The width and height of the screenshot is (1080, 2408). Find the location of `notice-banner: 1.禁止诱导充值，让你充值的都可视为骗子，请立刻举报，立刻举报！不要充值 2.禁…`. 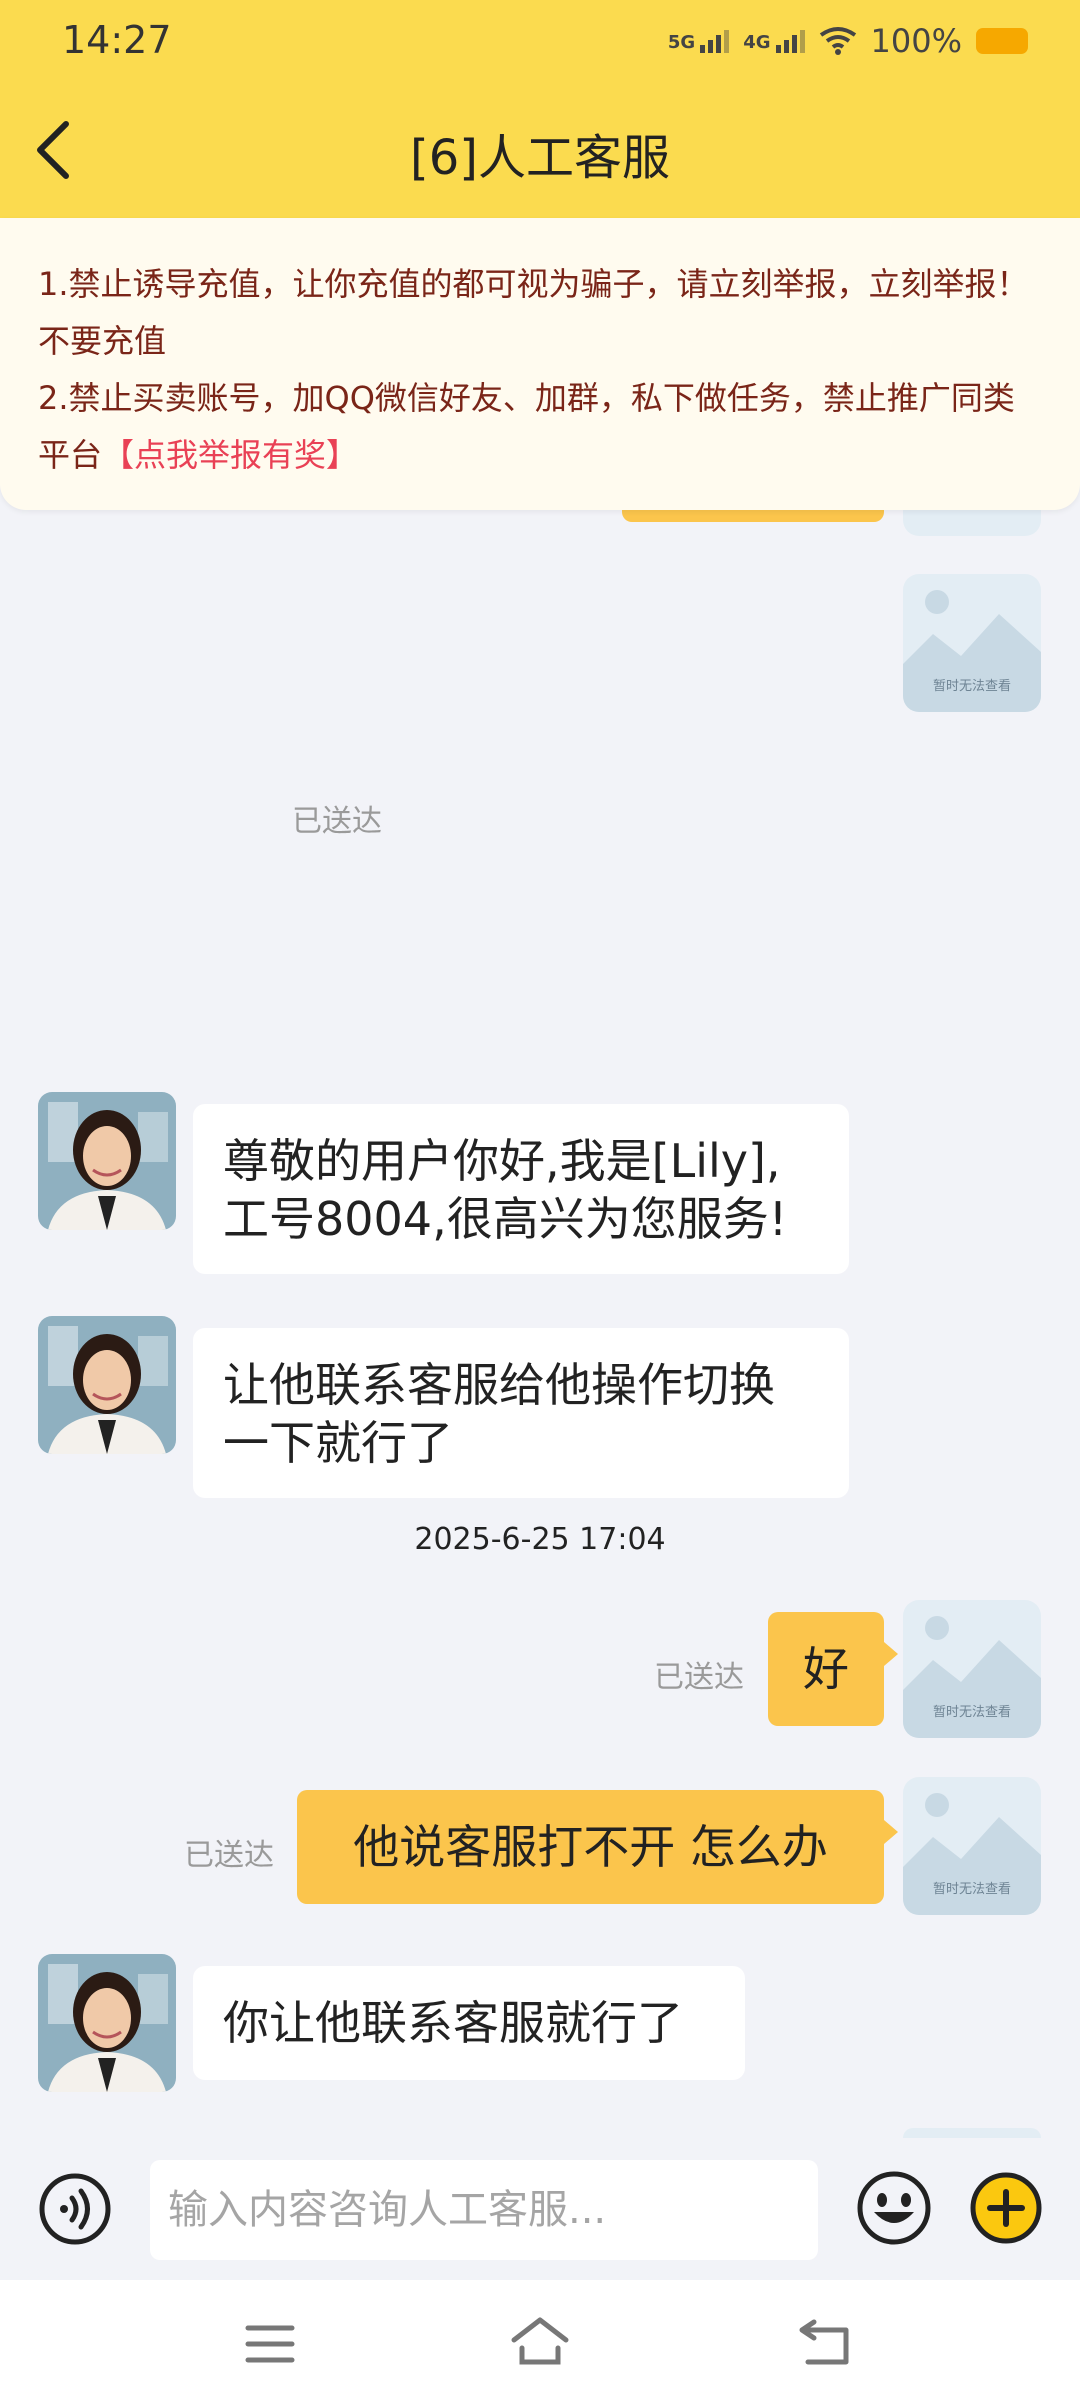

notice-banner: 1.禁止诱导充值，让你充值的都可视为骗子，请立刻举报，立刻举报！不要充值 2.禁… is located at coordinates (540, 364).